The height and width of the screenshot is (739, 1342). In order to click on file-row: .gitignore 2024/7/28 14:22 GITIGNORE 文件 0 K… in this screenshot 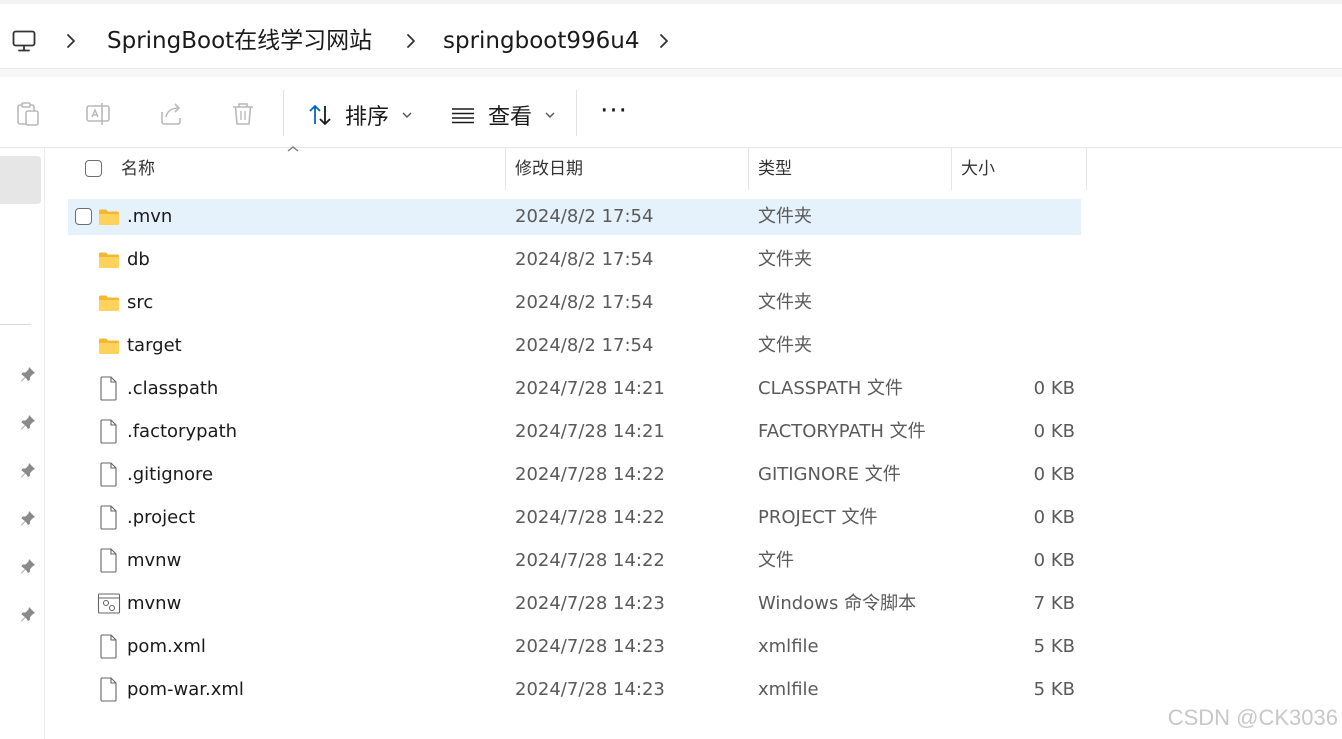, I will do `click(574, 475)`.